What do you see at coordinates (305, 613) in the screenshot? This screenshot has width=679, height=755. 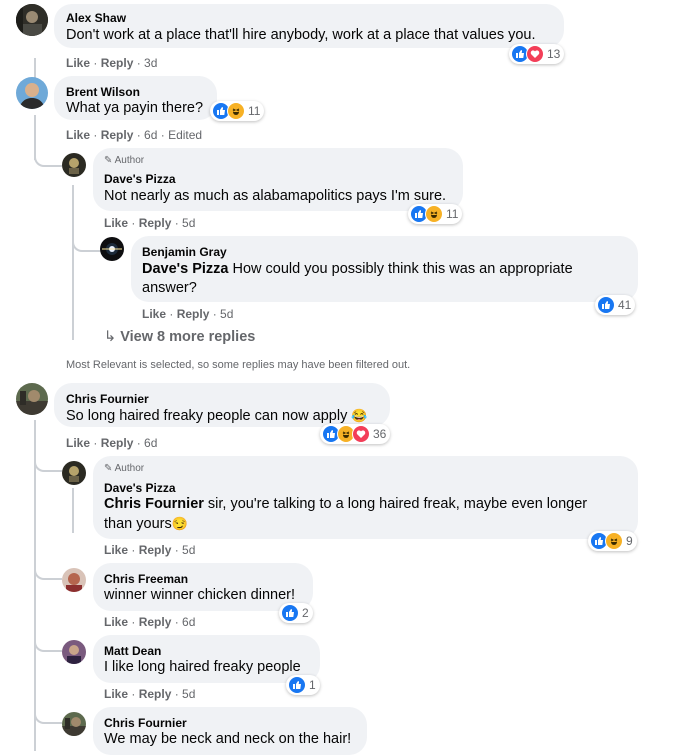 I see `reaction-count: 2` at bounding box center [305, 613].